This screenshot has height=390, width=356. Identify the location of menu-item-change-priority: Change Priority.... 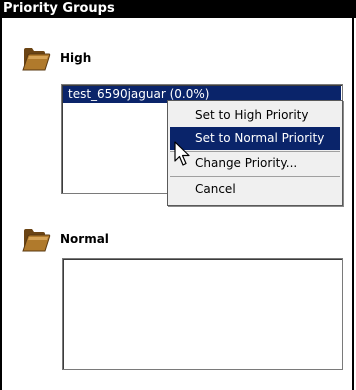
(255, 163).